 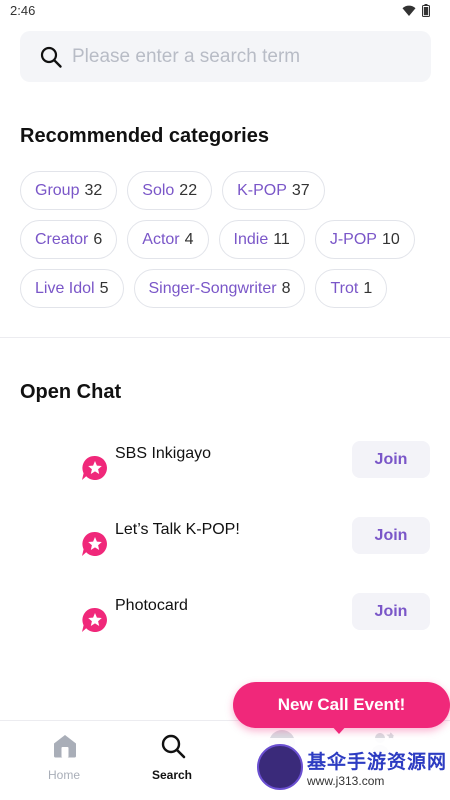 I want to click on category-chip-creator: Creator 6, so click(x=69, y=239).